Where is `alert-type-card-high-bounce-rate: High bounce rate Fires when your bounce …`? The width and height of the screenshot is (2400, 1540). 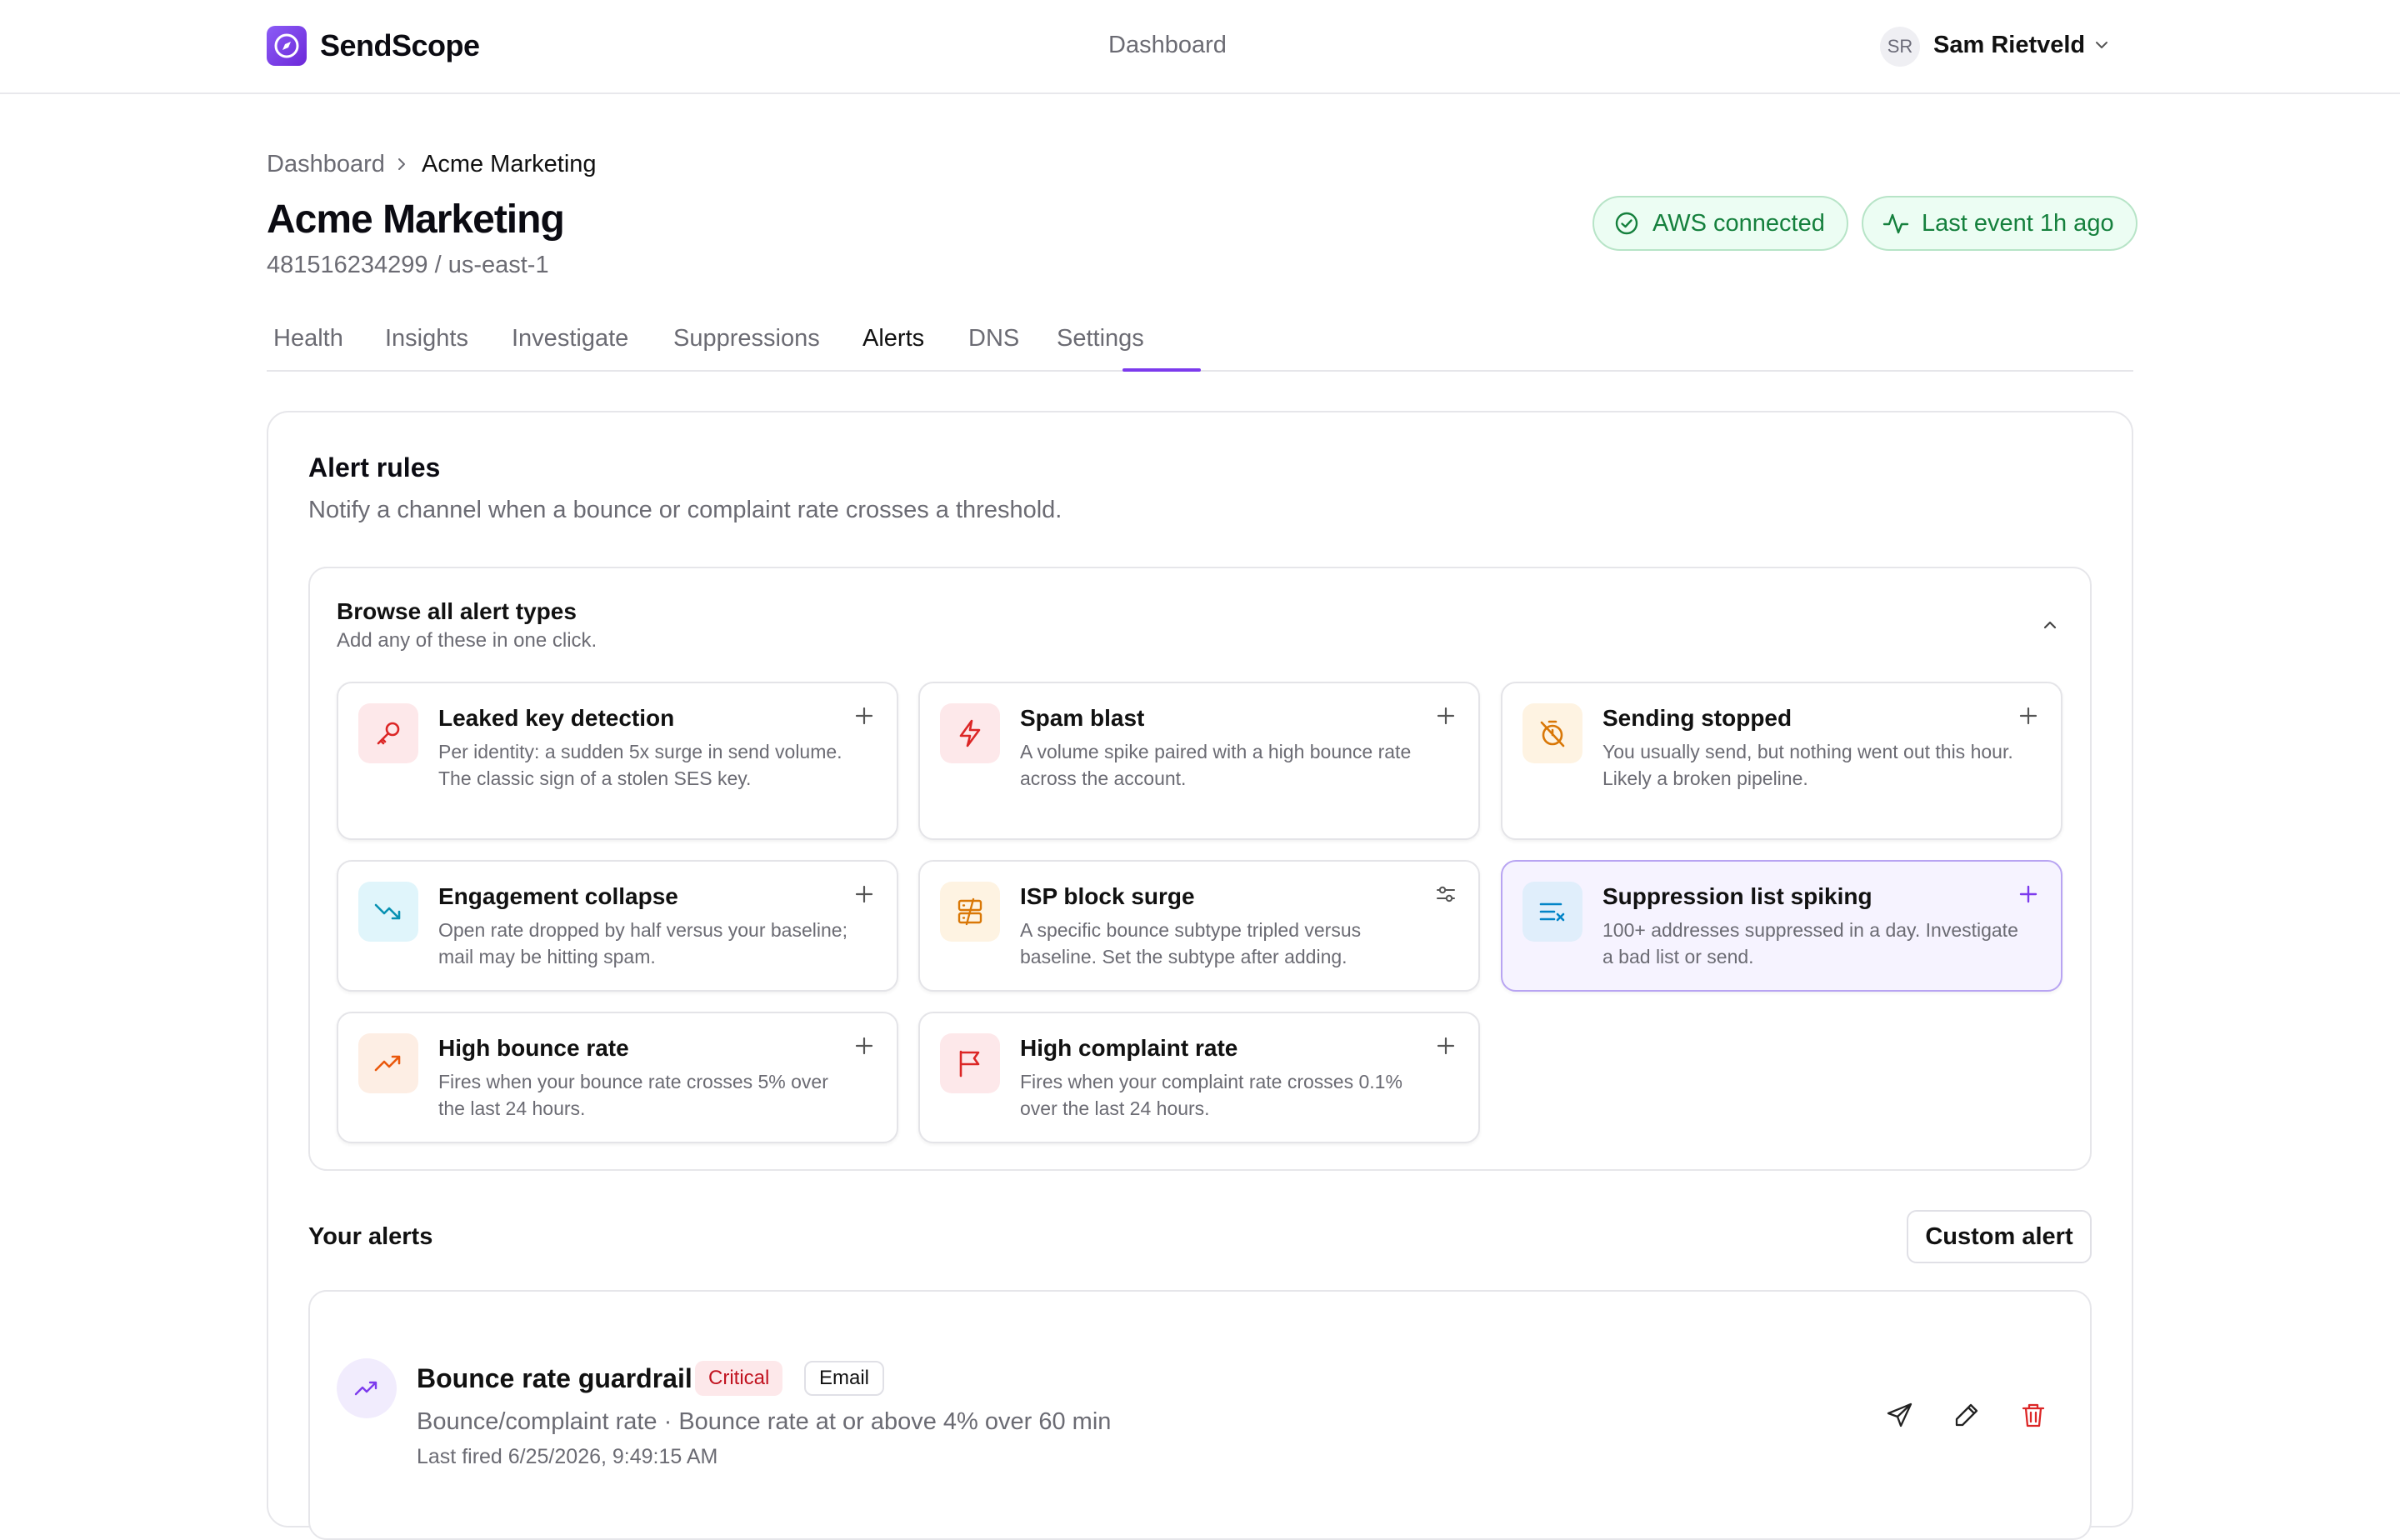
alert-type-card-high-bounce-rate: High bounce rate Fires when your bounce … is located at coordinates (617, 1077).